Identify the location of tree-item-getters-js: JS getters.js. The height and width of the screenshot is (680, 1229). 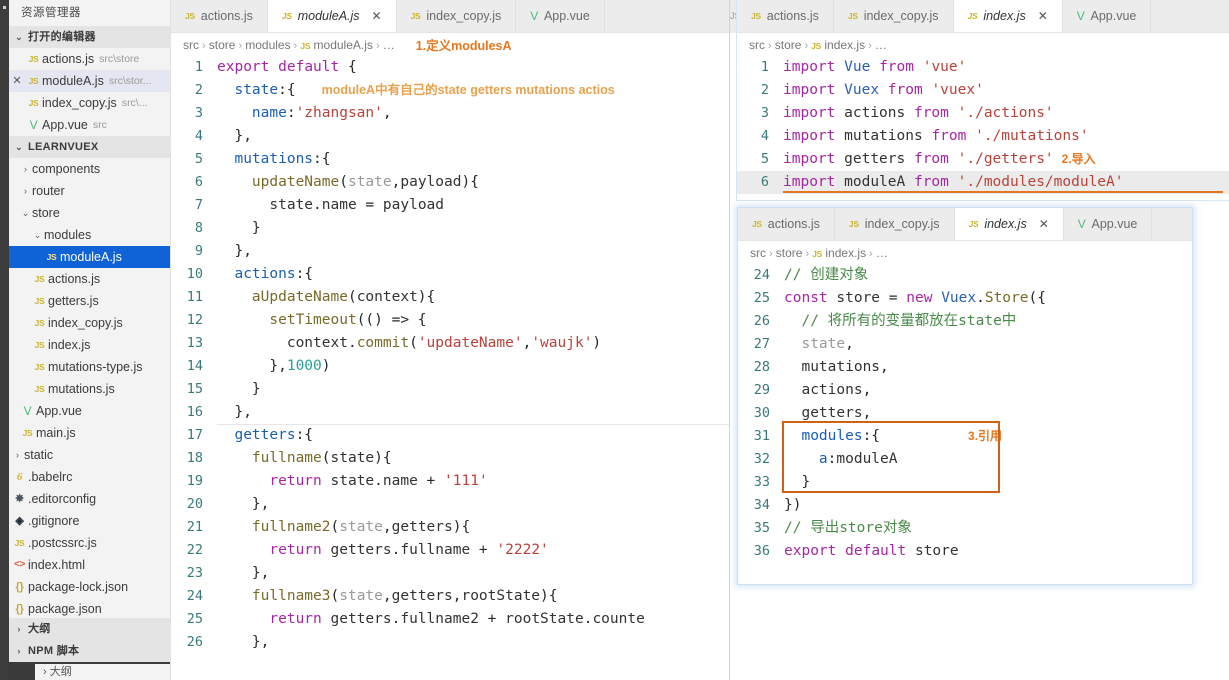
(89, 301).